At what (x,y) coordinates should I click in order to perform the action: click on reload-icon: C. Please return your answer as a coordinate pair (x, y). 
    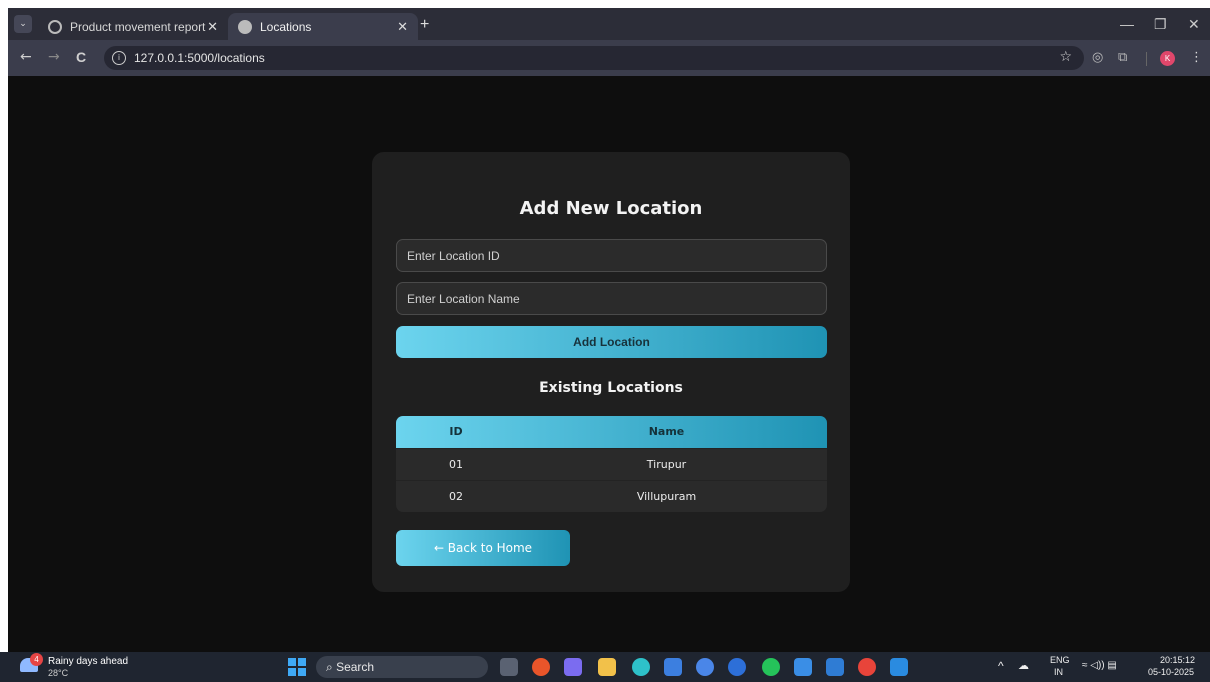
    Looking at the image, I should click on (81, 57).